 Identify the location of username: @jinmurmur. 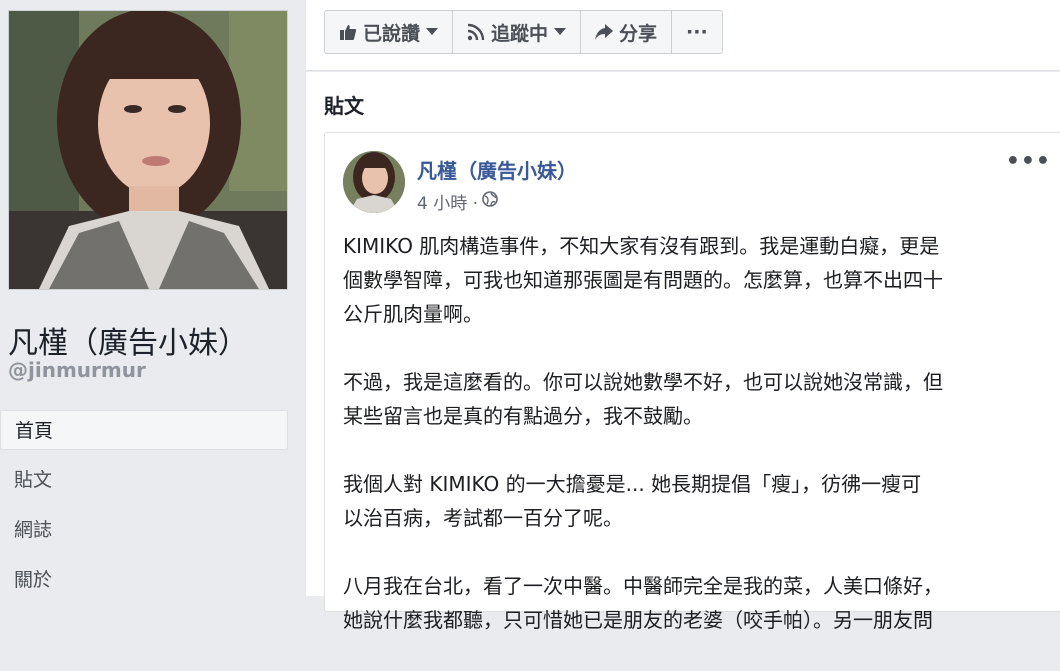
(77, 370).